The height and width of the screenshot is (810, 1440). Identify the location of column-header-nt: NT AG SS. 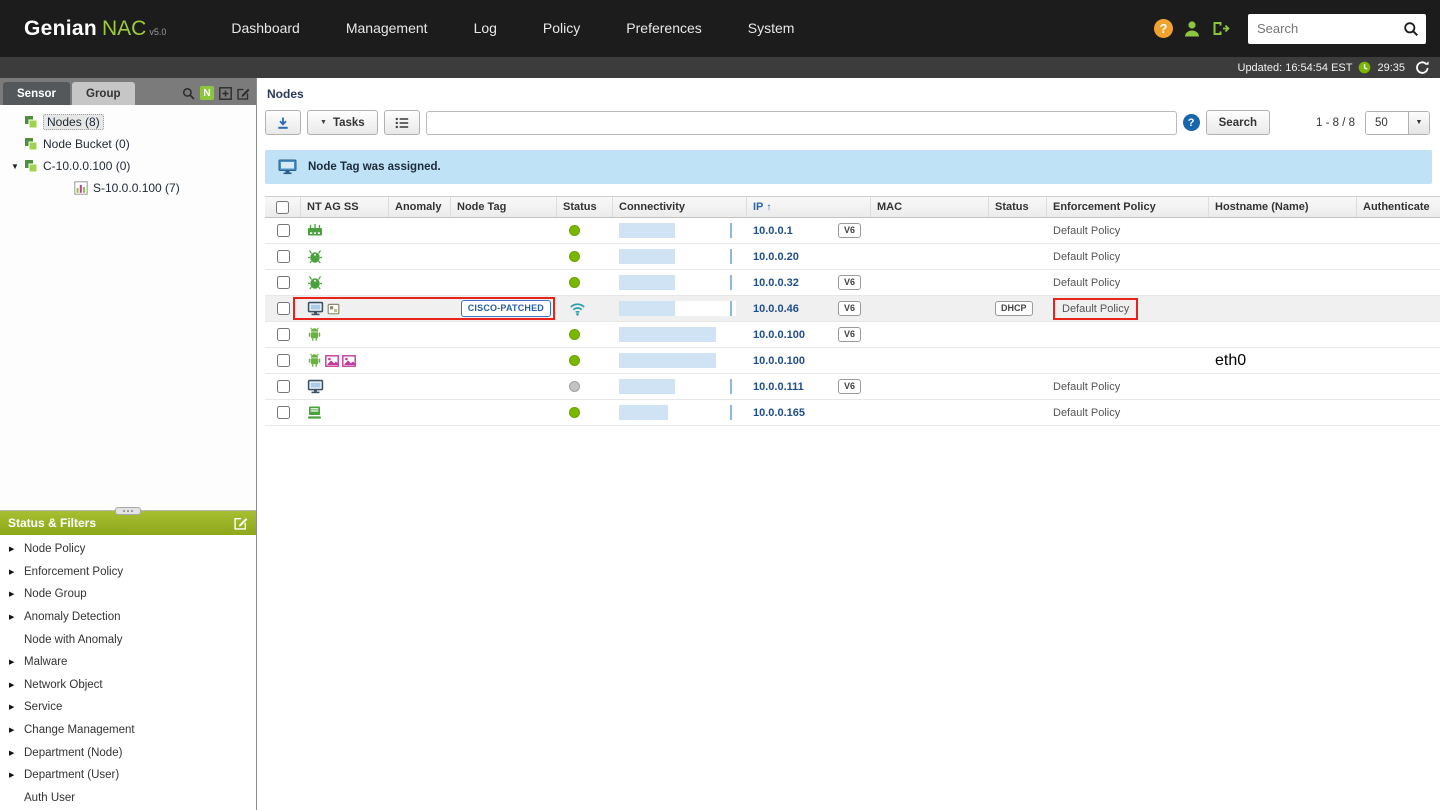
(345, 207).